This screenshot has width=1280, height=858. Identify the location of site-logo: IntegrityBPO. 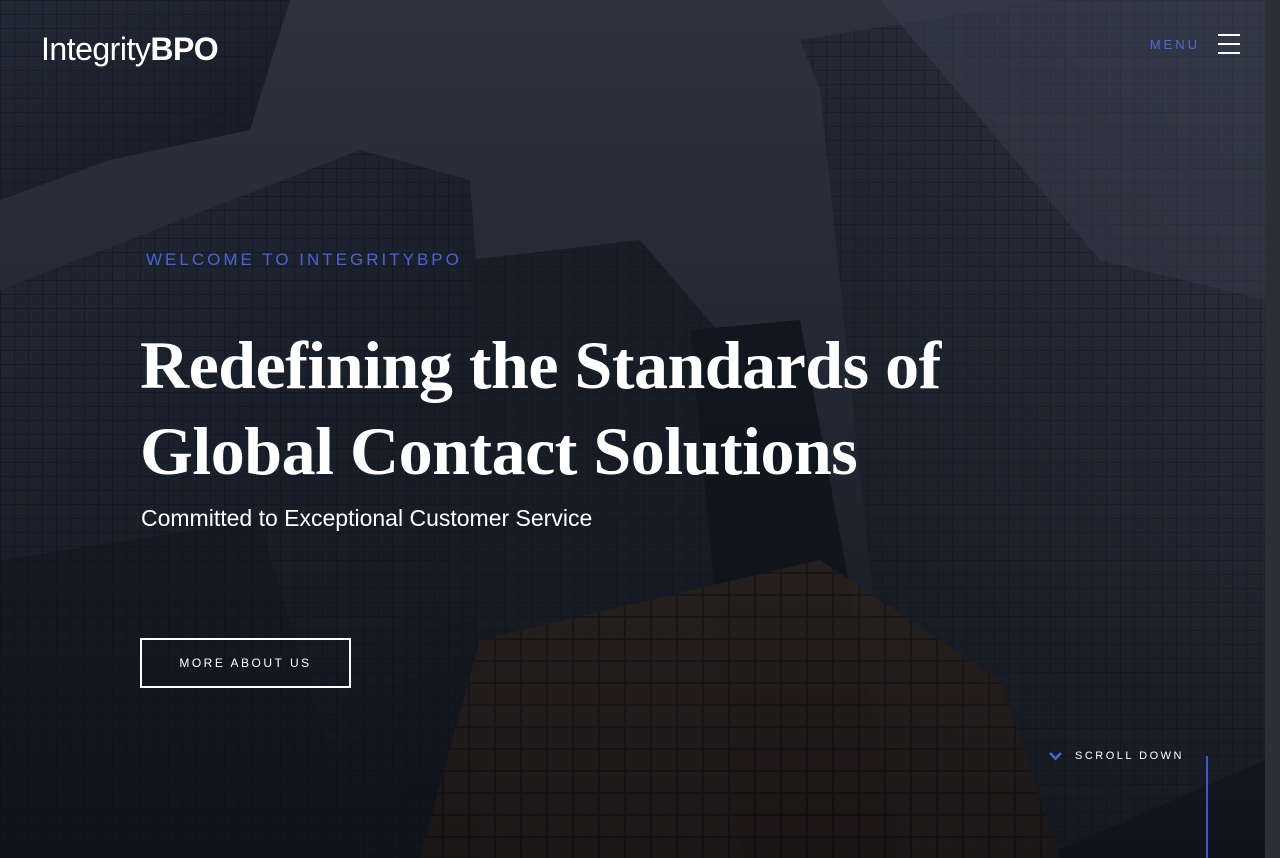
(130, 49).